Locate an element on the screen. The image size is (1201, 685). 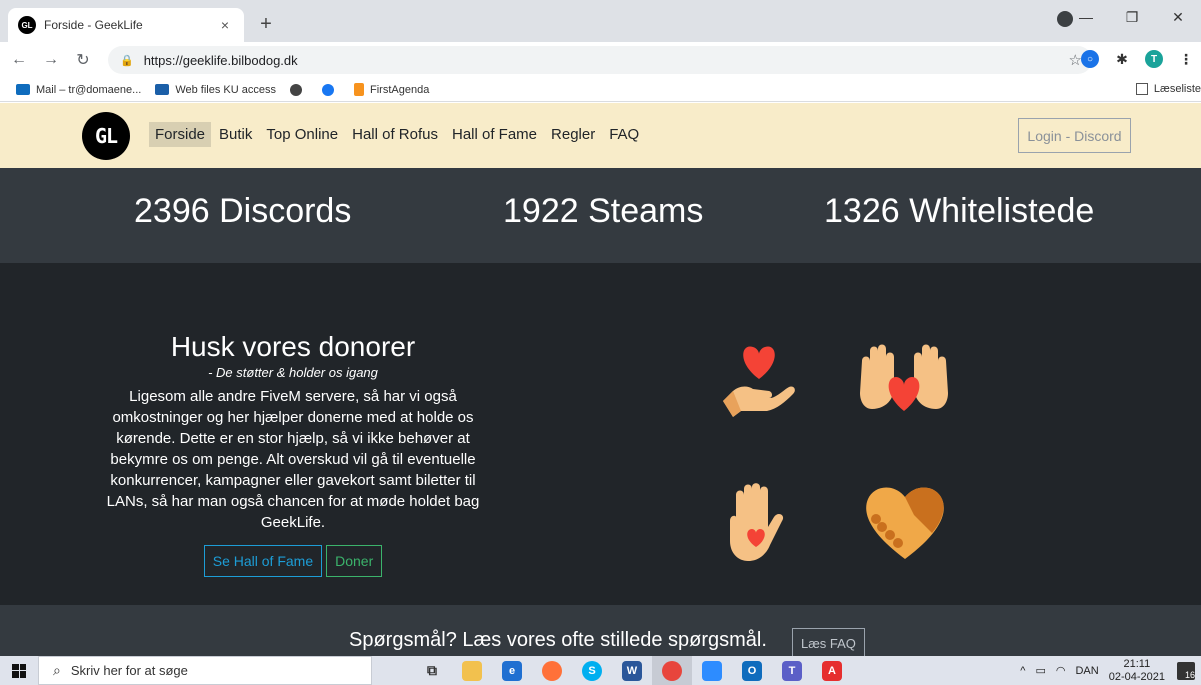
handshake-heart-icon is located at coordinates (905, 523).